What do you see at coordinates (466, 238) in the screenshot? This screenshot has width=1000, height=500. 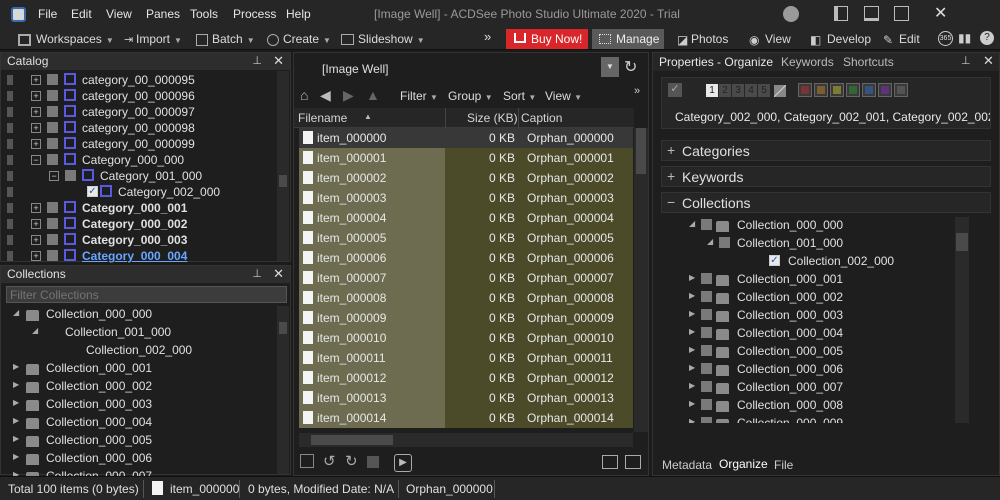 I see `file-row: item_000005 0 KB Orphan_000005` at bounding box center [466, 238].